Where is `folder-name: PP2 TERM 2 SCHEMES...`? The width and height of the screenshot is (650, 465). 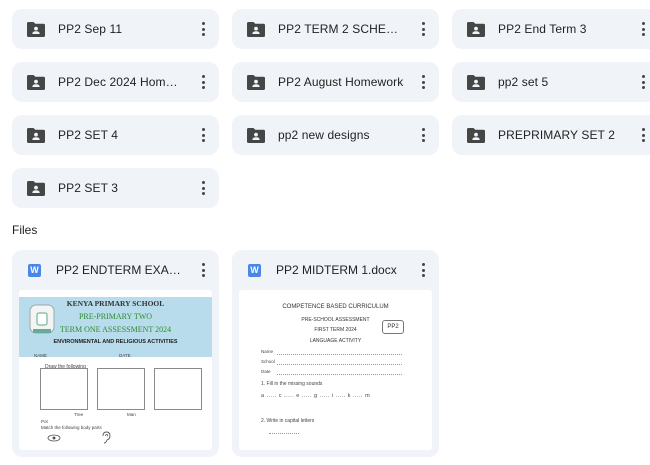 folder-name: PP2 TERM 2 SCHEMES... is located at coordinates (341, 29).